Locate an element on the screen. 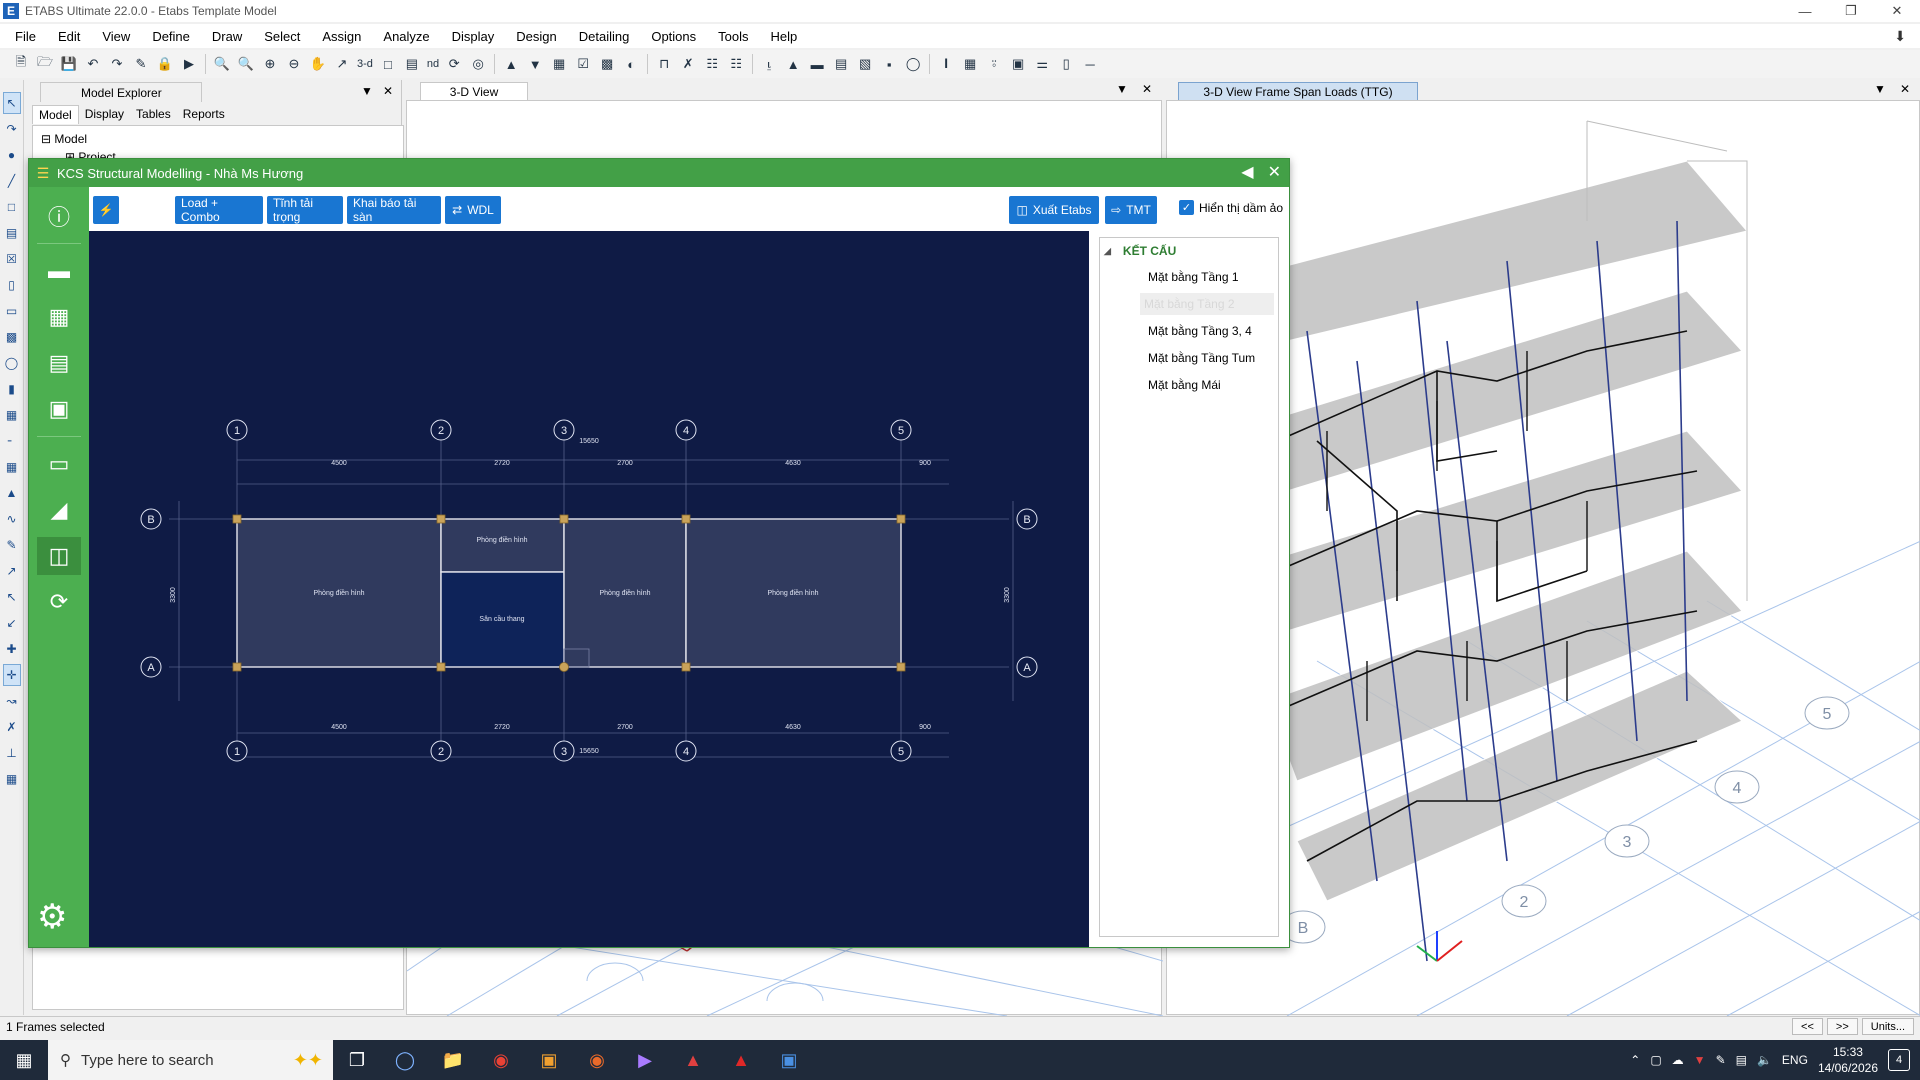 This screenshot has height=1080, width=1920. slab-icon: ▬ is located at coordinates (59, 271).